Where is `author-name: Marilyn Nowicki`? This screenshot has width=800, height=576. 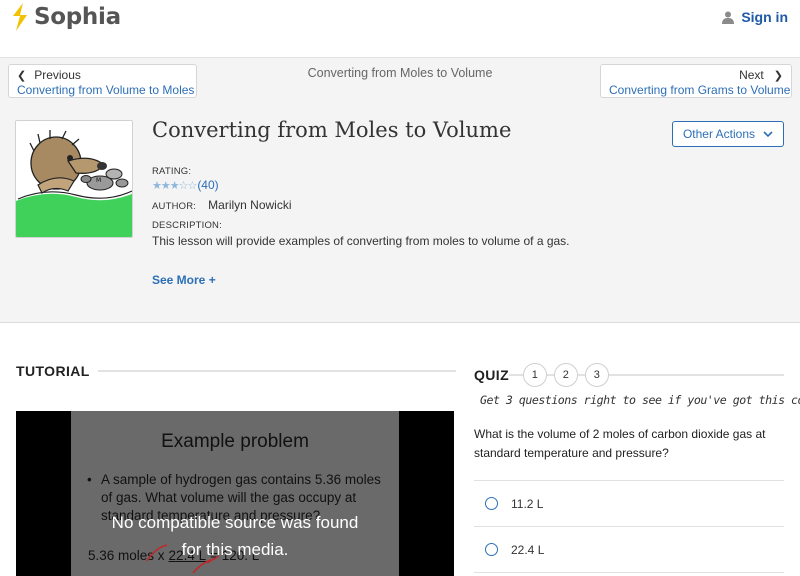 author-name: Marilyn Nowicki is located at coordinates (250, 205).